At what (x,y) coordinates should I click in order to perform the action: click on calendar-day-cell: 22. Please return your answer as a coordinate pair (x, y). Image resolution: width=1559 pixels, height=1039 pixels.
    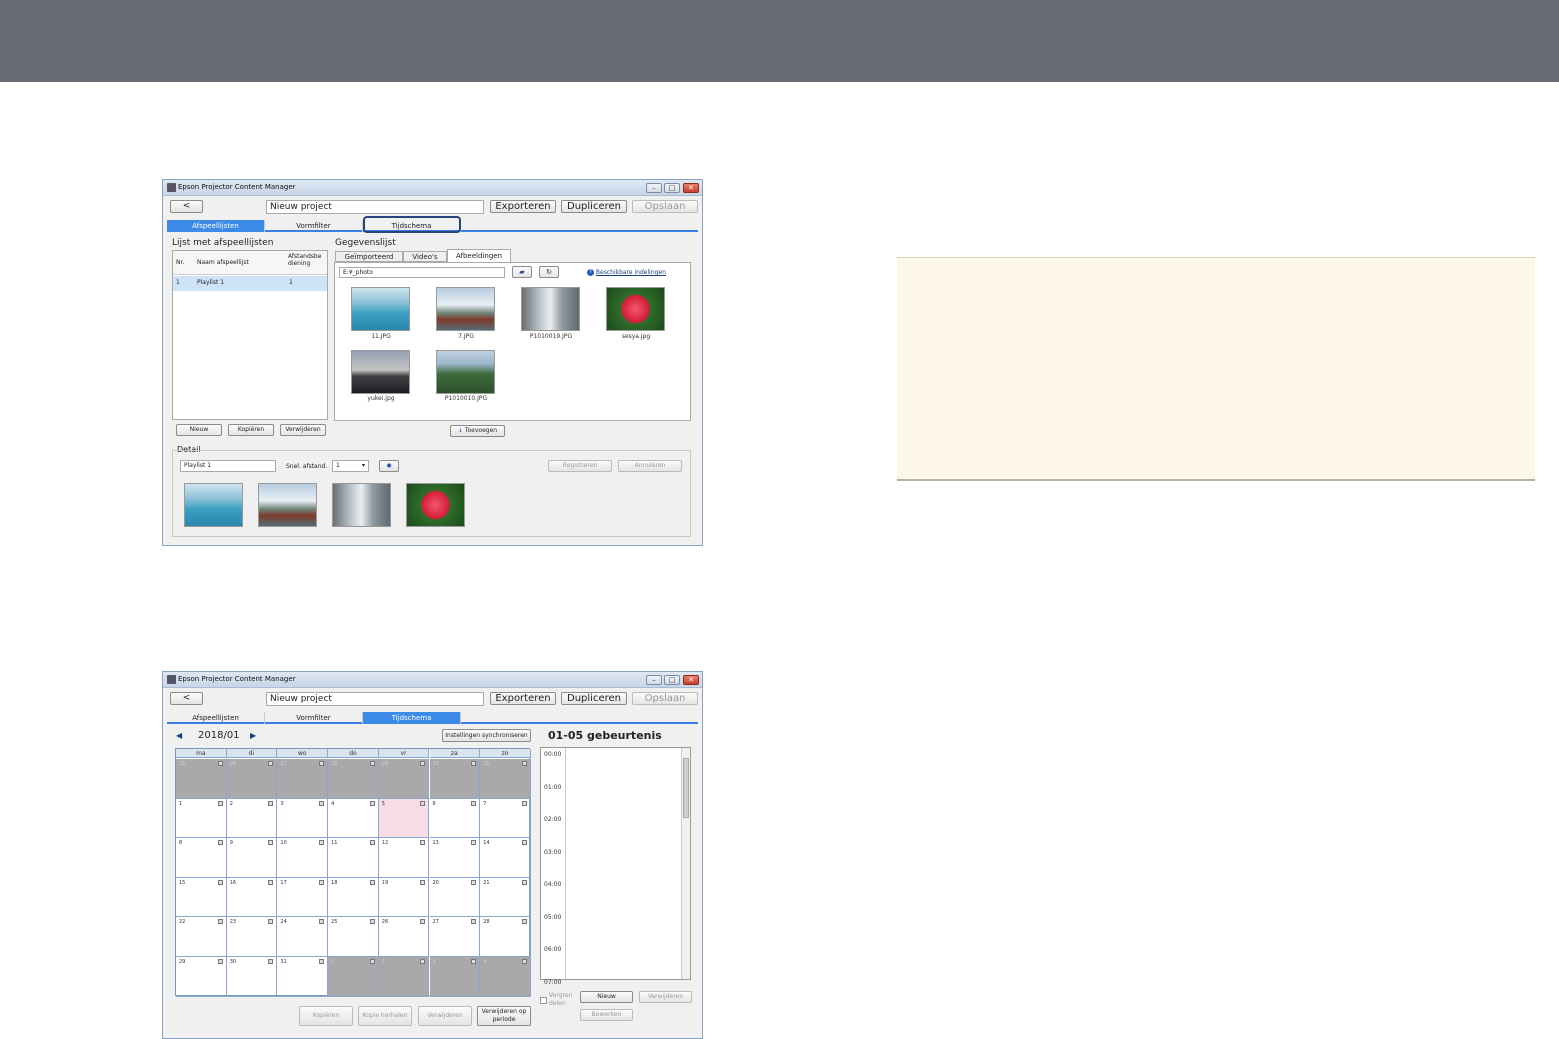
    Looking at the image, I should click on (201, 937).